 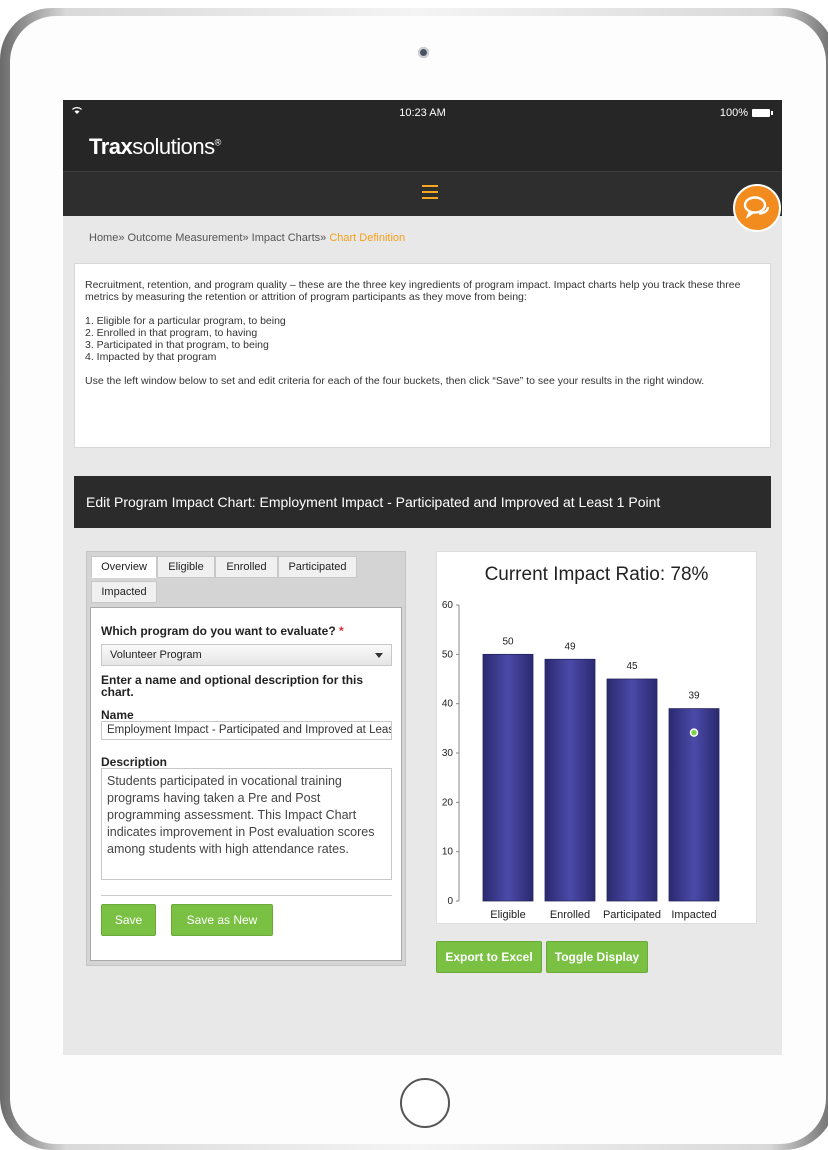 I want to click on brand-bar: Traxsolutions®, so click(x=422, y=148).